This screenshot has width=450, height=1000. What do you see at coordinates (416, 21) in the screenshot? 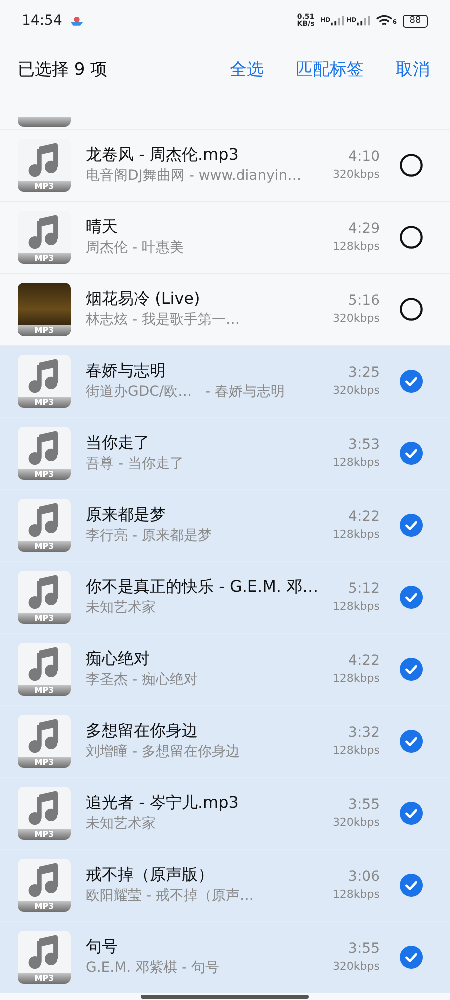
I see `battery-level: 88` at bounding box center [416, 21].